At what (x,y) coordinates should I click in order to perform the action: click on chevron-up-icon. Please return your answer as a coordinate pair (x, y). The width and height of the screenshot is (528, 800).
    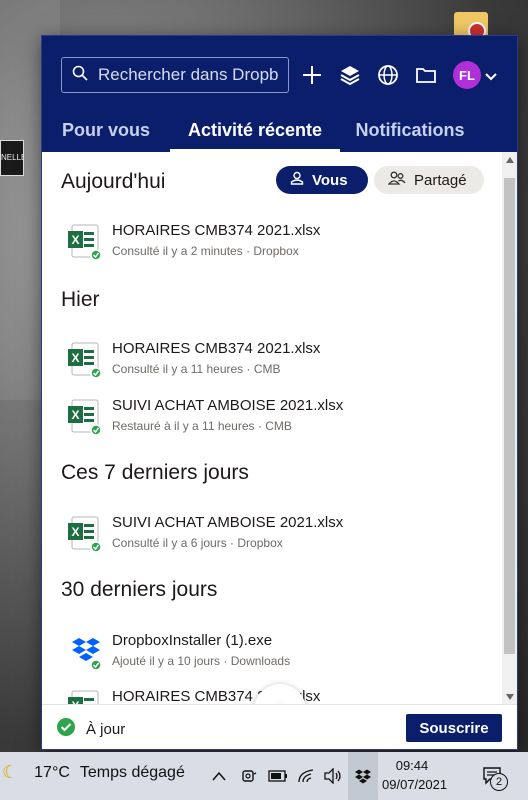
    Looking at the image, I should click on (219, 776).